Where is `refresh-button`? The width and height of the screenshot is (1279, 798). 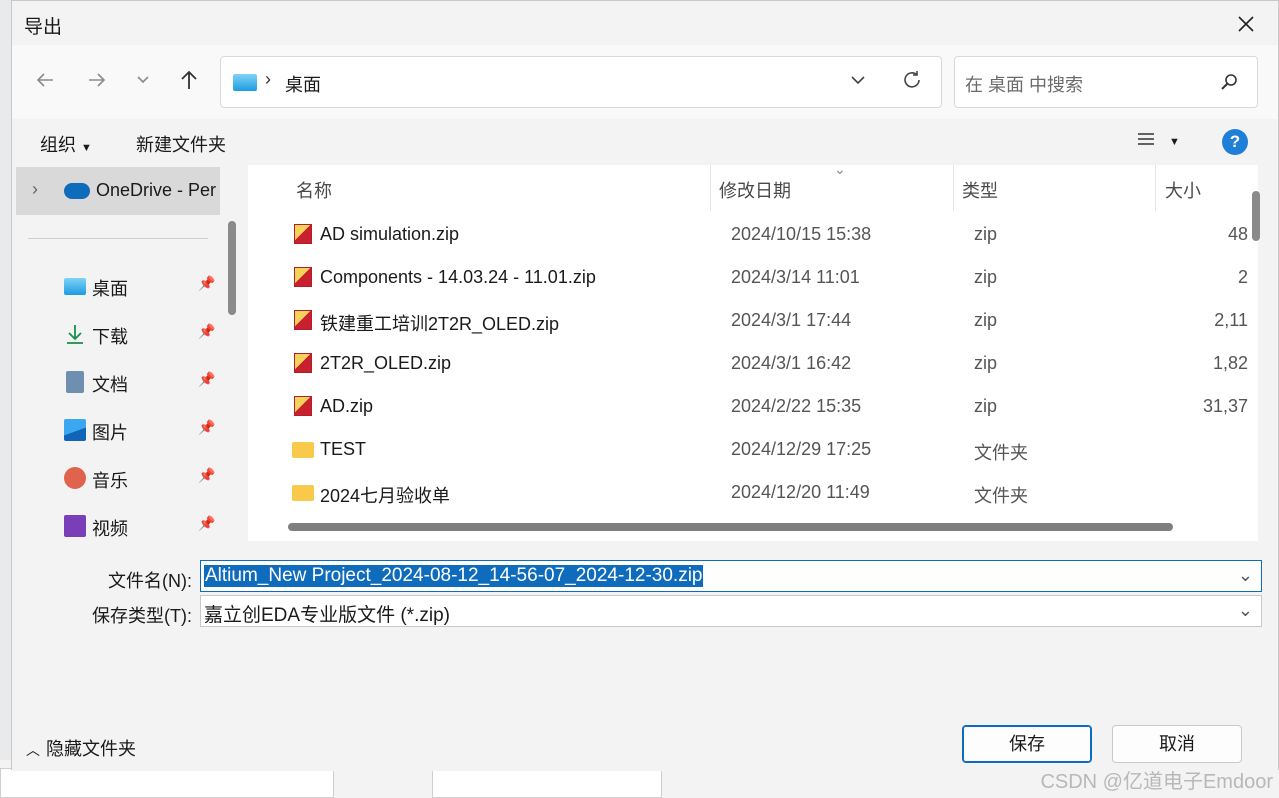 refresh-button is located at coordinates (912, 82).